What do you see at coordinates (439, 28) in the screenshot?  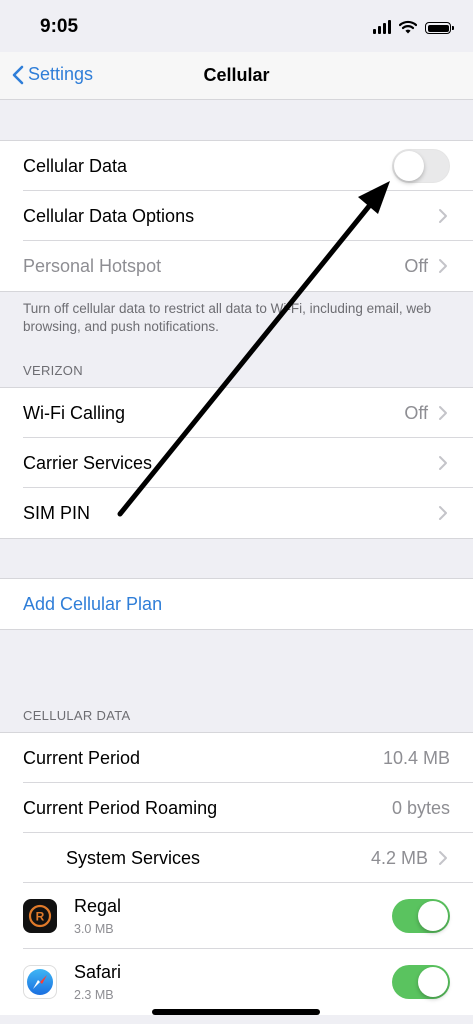 I see `battery-icon` at bounding box center [439, 28].